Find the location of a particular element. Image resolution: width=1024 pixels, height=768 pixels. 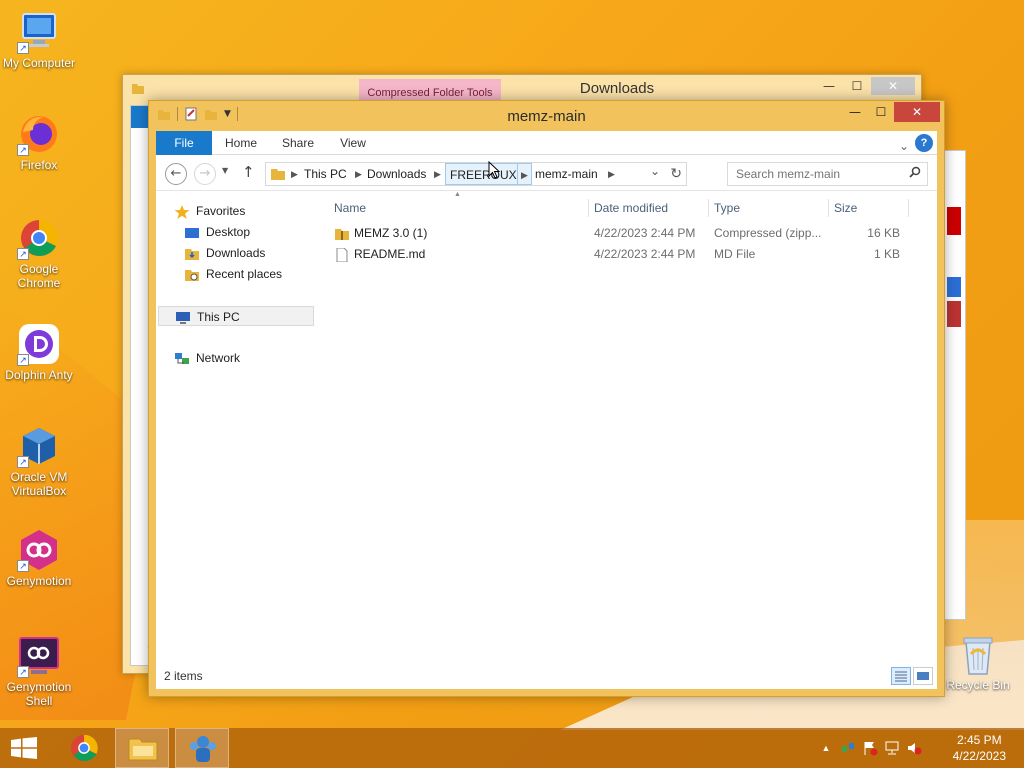

desktop-icon-label: Dolphin Anty is located at coordinates (39, 375).